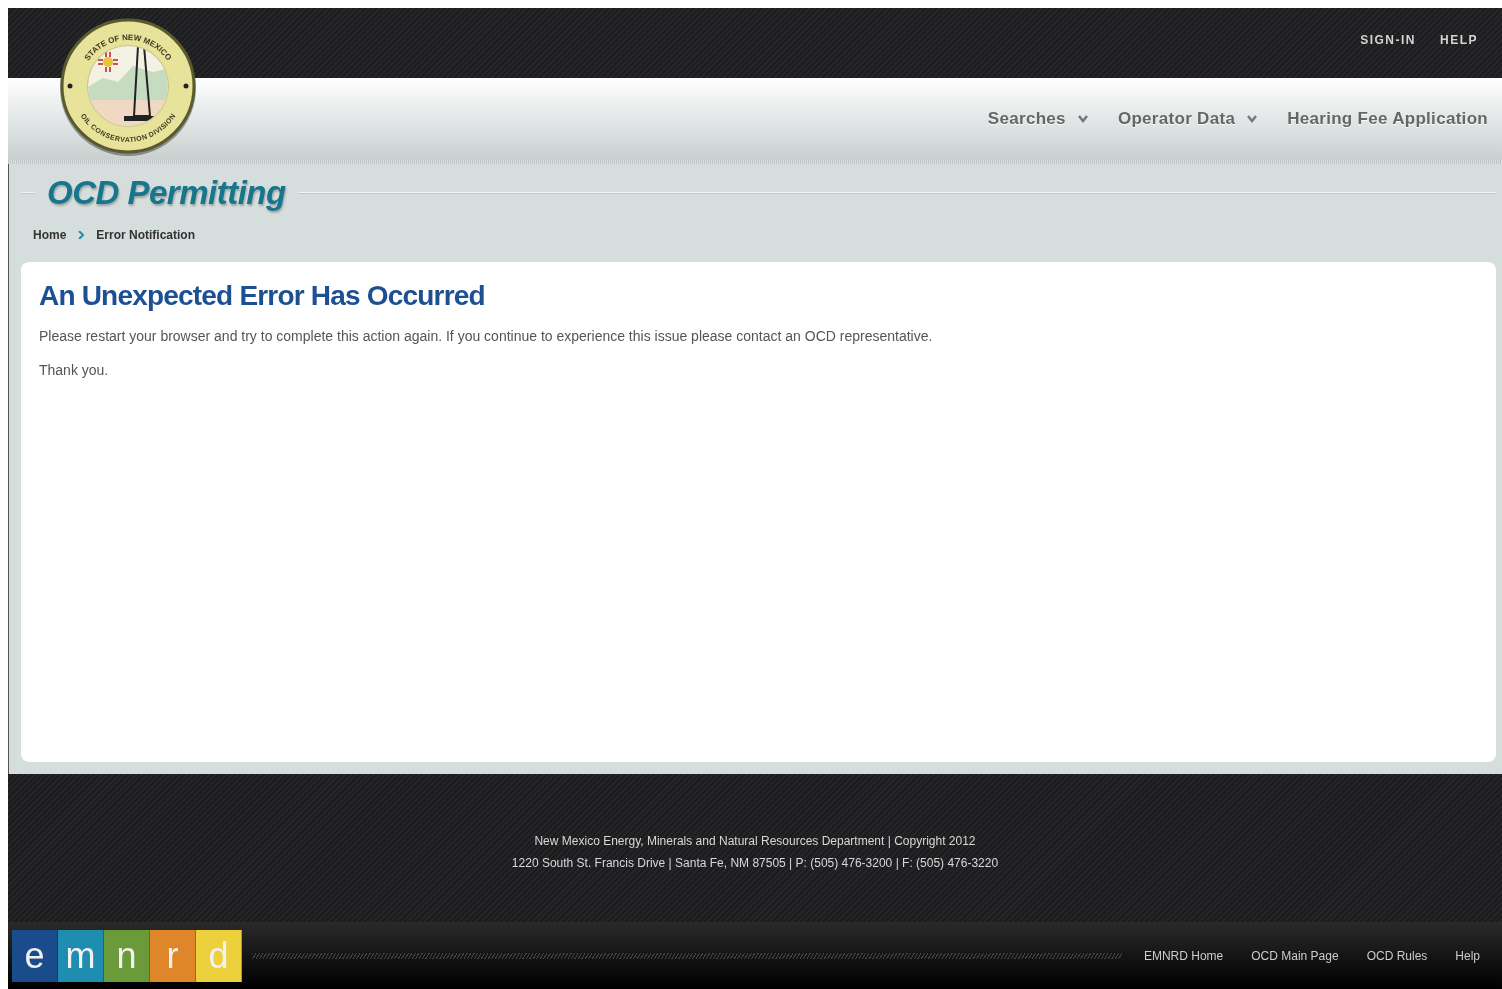 Image resolution: width=1502 pixels, height=989 pixels. What do you see at coordinates (50, 235) in the screenshot?
I see `breadcrumb-link: Home` at bounding box center [50, 235].